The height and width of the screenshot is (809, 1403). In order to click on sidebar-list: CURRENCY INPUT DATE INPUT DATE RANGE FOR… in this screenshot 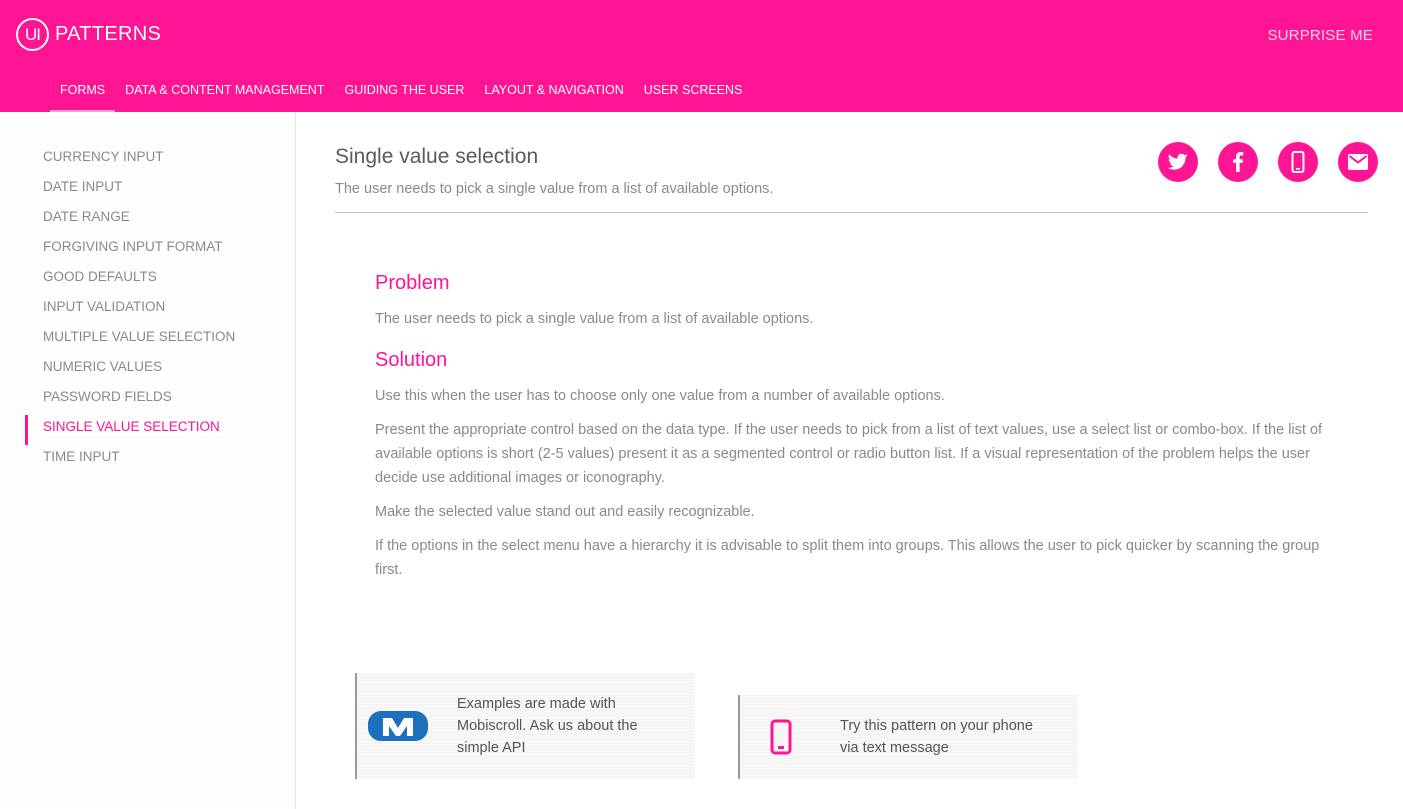, I will do `click(147, 294)`.